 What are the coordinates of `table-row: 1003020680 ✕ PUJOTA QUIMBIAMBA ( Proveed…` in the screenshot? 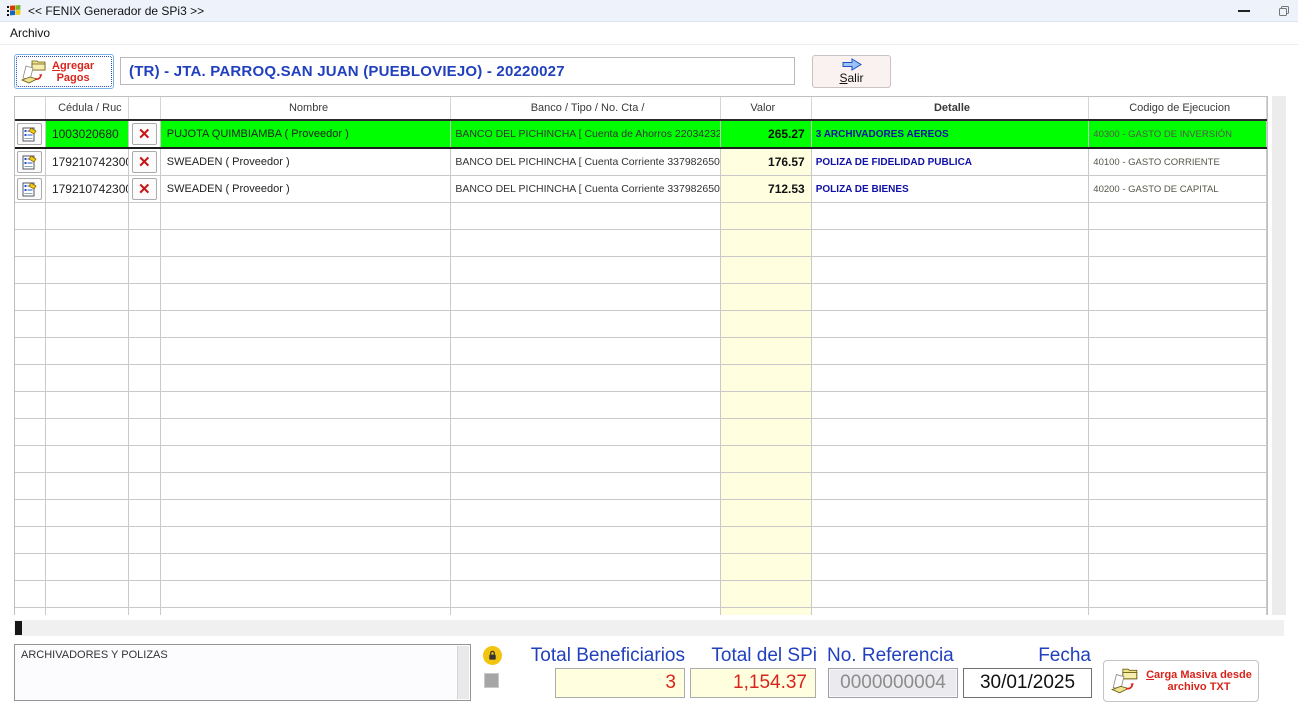 It's located at (641, 135).